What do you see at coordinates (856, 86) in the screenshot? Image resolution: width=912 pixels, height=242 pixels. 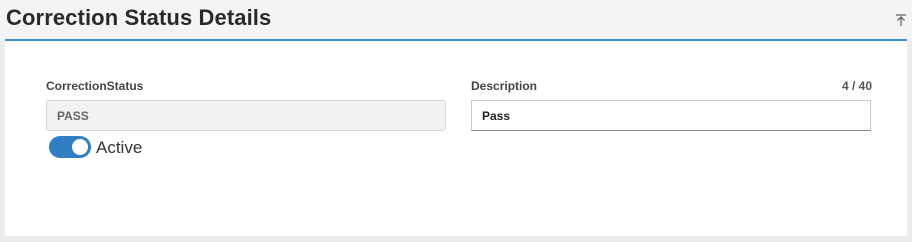 I see `description-char-counter: 4 / 40` at bounding box center [856, 86].